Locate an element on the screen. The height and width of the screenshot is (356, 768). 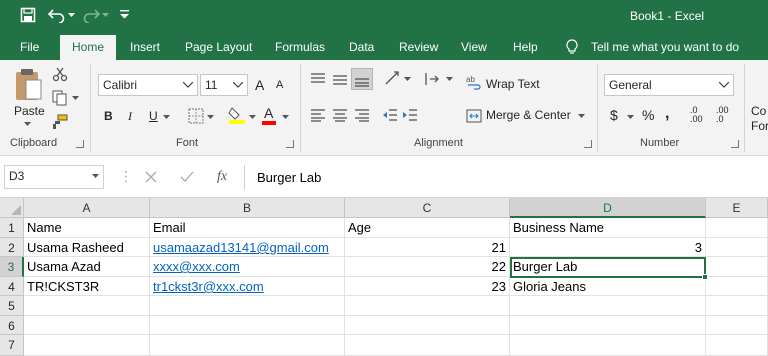
increase-decimal-button: .0 .00 is located at coordinates (696, 115).